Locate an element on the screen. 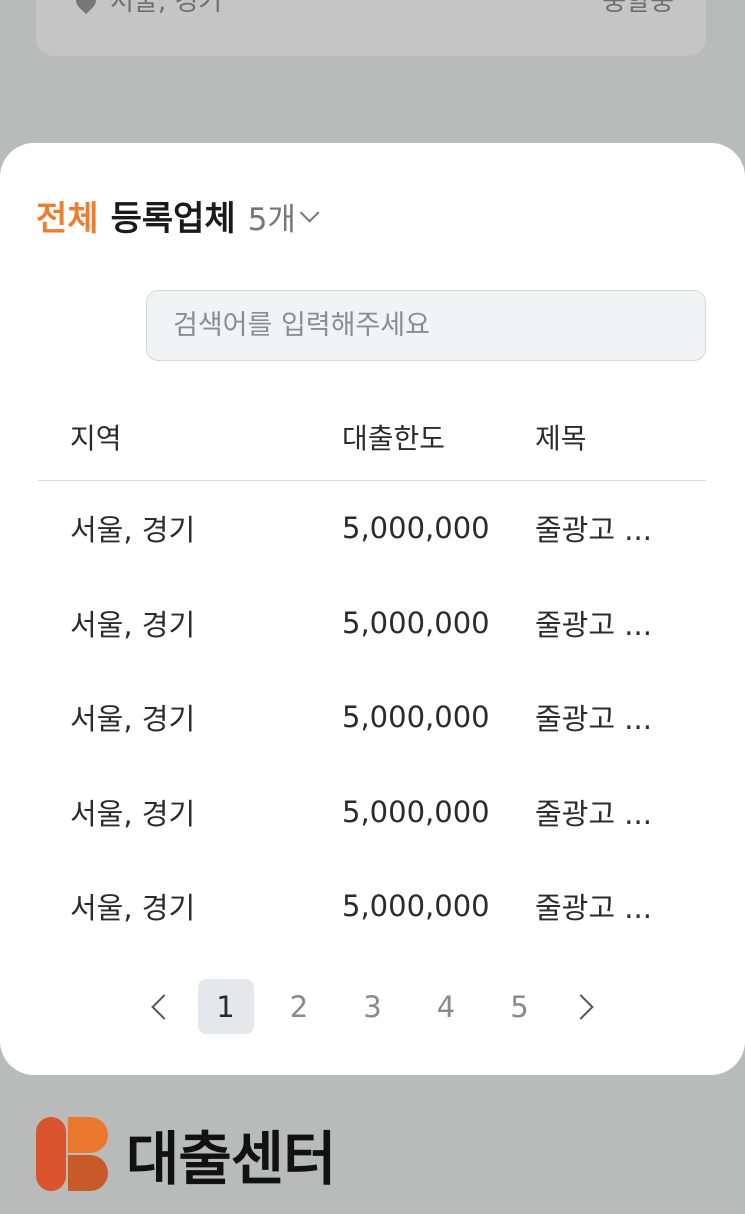 Image resolution: width=745 pixels, height=1214 pixels. sheet-heading: 전체 등록업체 5개 is located at coordinates (178, 215).